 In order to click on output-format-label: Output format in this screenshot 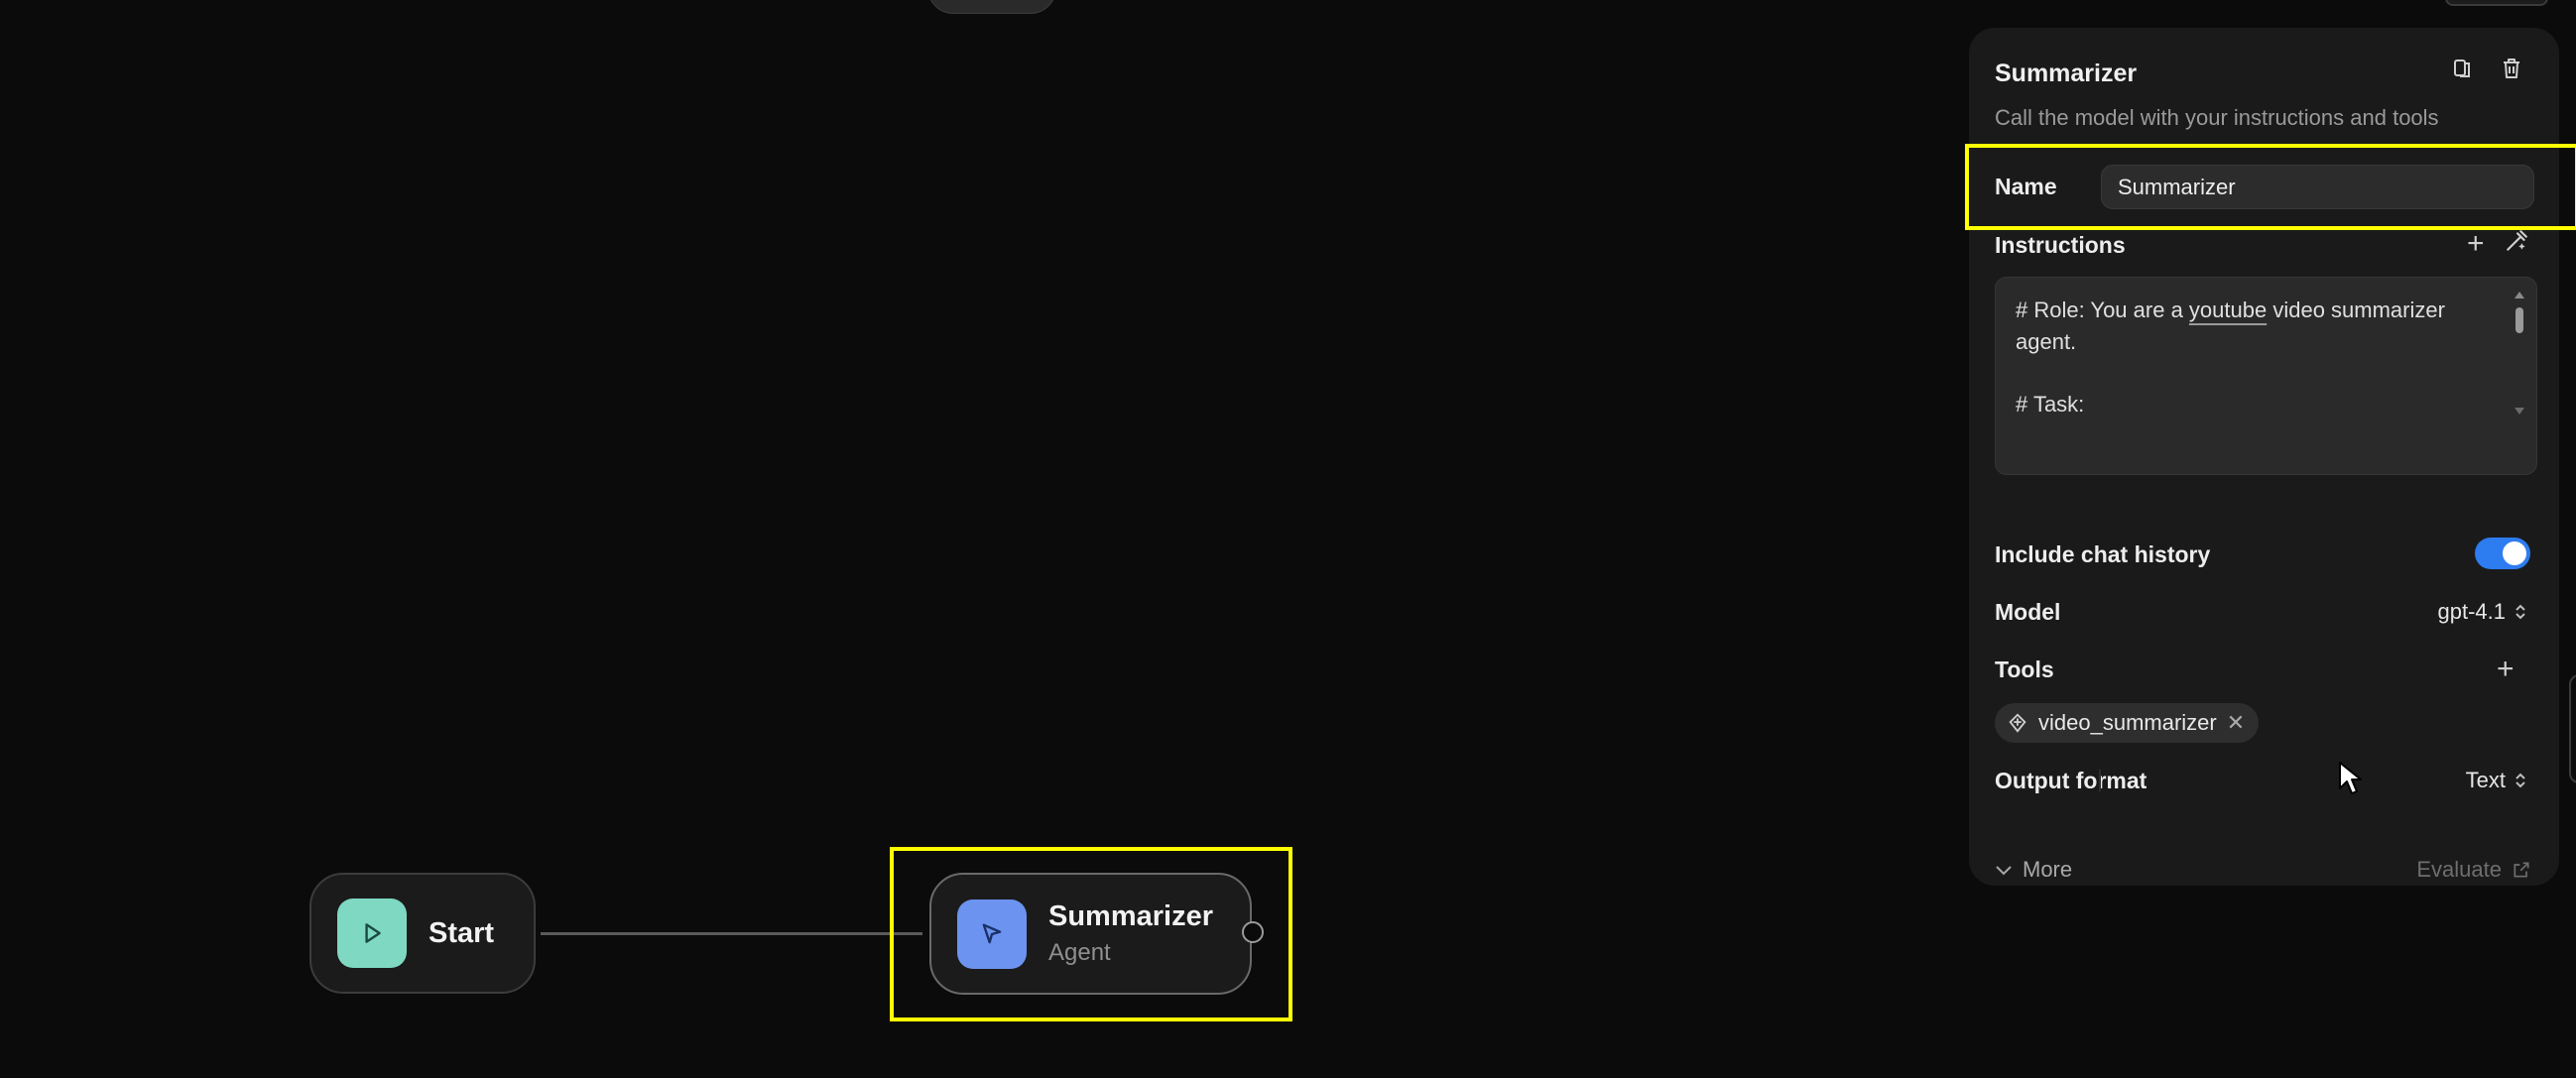, I will do `click(2071, 780)`.